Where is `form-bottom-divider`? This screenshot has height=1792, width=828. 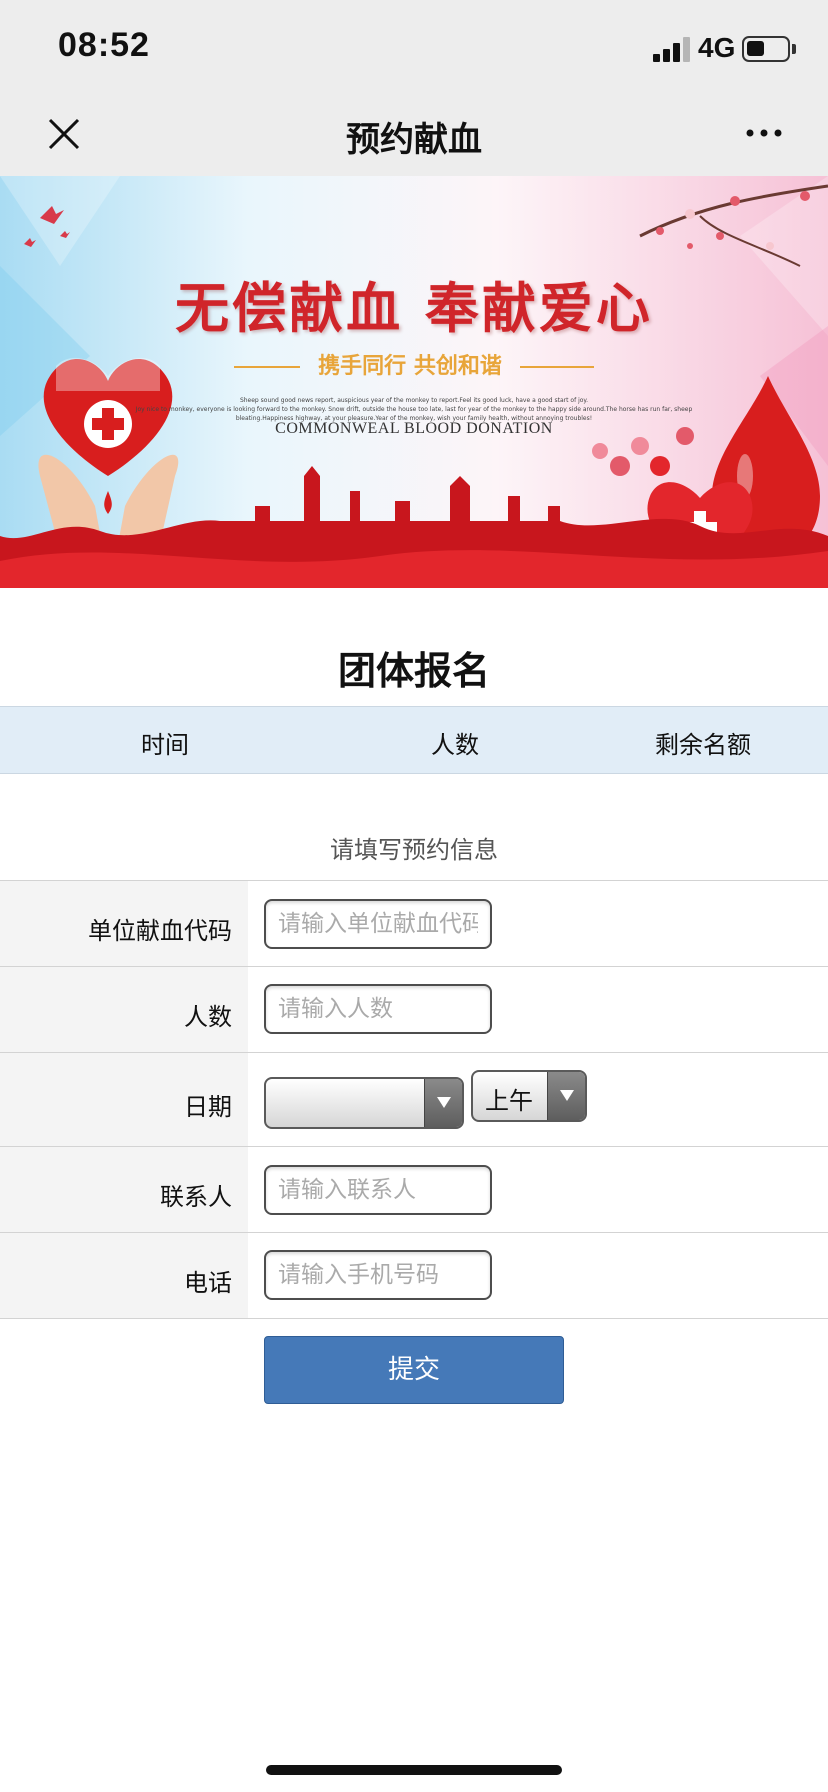
form-bottom-divider is located at coordinates (414, 1318).